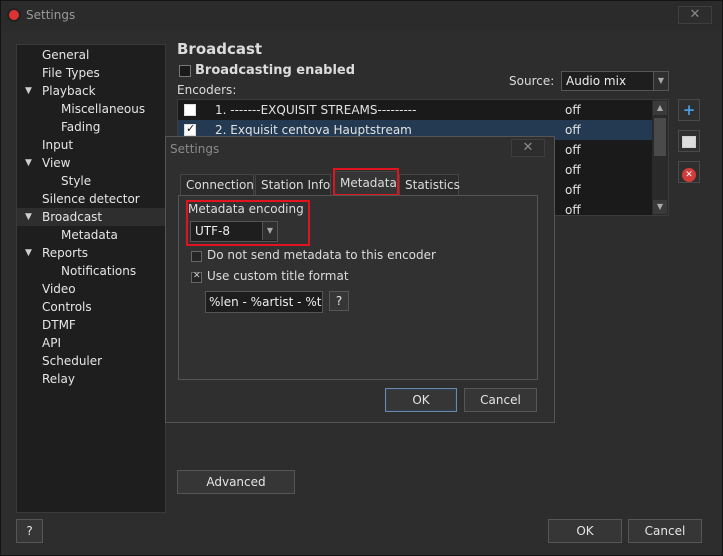  What do you see at coordinates (665, 531) in the screenshot?
I see `cancel-button: Cancel` at bounding box center [665, 531].